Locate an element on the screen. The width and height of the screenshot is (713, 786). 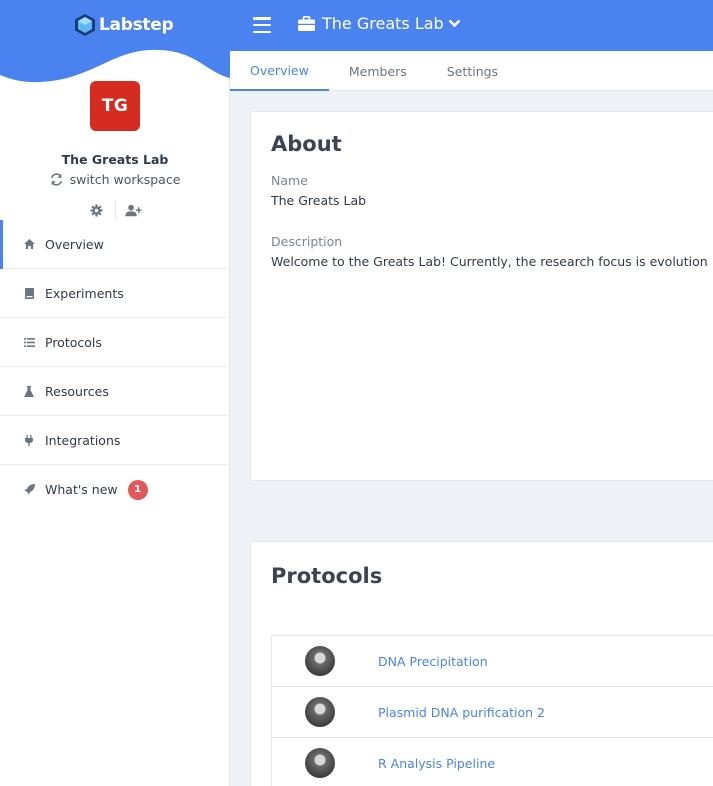
briefcase-icon is located at coordinates (306, 23).